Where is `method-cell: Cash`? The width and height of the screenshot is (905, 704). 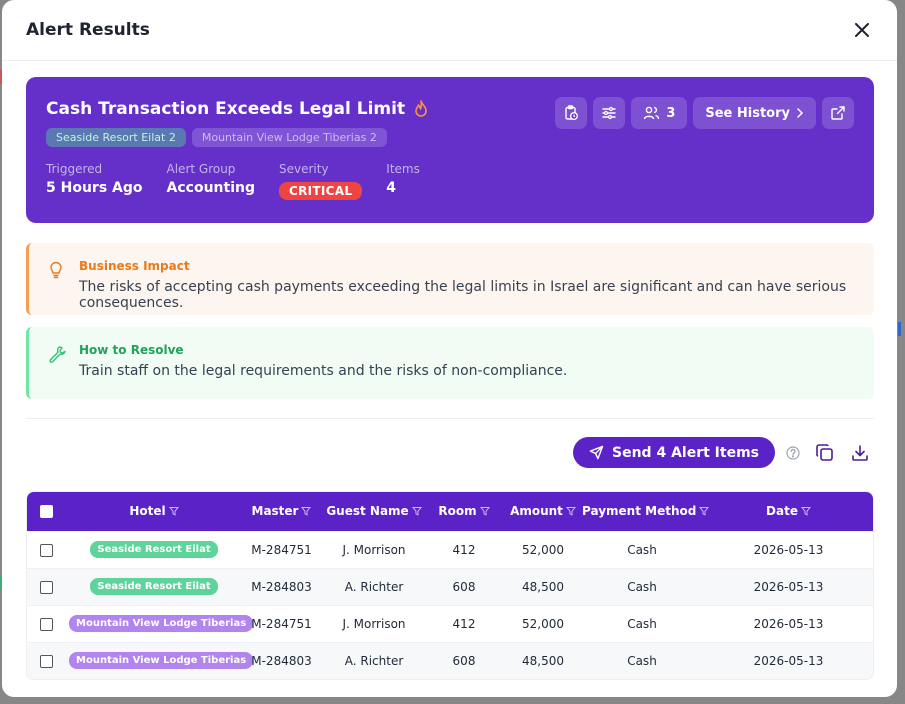 method-cell: Cash is located at coordinates (642, 549).